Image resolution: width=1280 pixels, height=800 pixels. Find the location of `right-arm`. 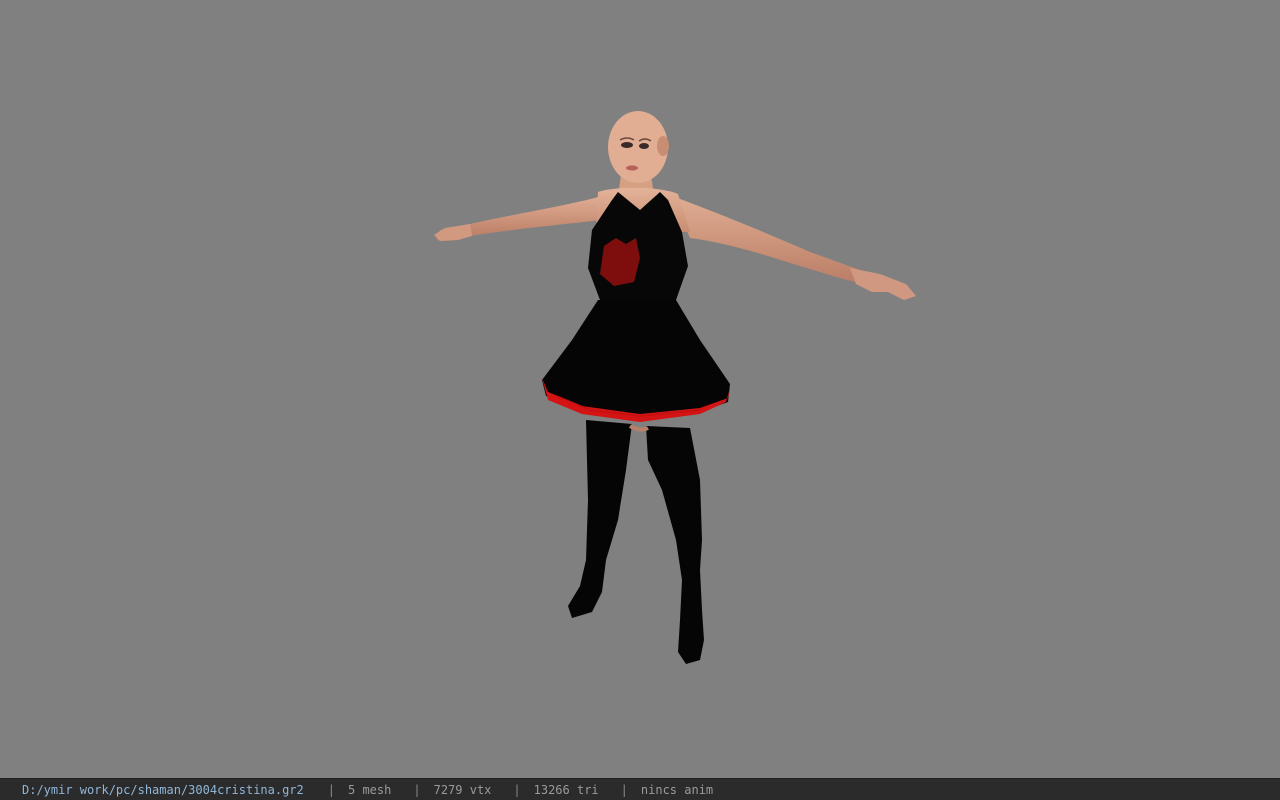

right-arm is located at coordinates (776, 243).